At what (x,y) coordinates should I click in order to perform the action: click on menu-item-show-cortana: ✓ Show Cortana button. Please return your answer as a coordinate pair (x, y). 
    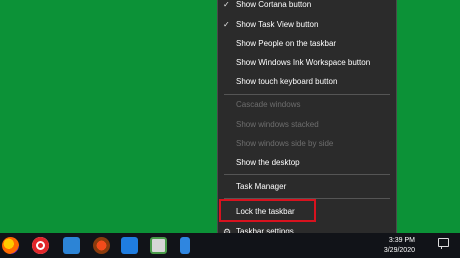
    Looking at the image, I should click on (307, 6).